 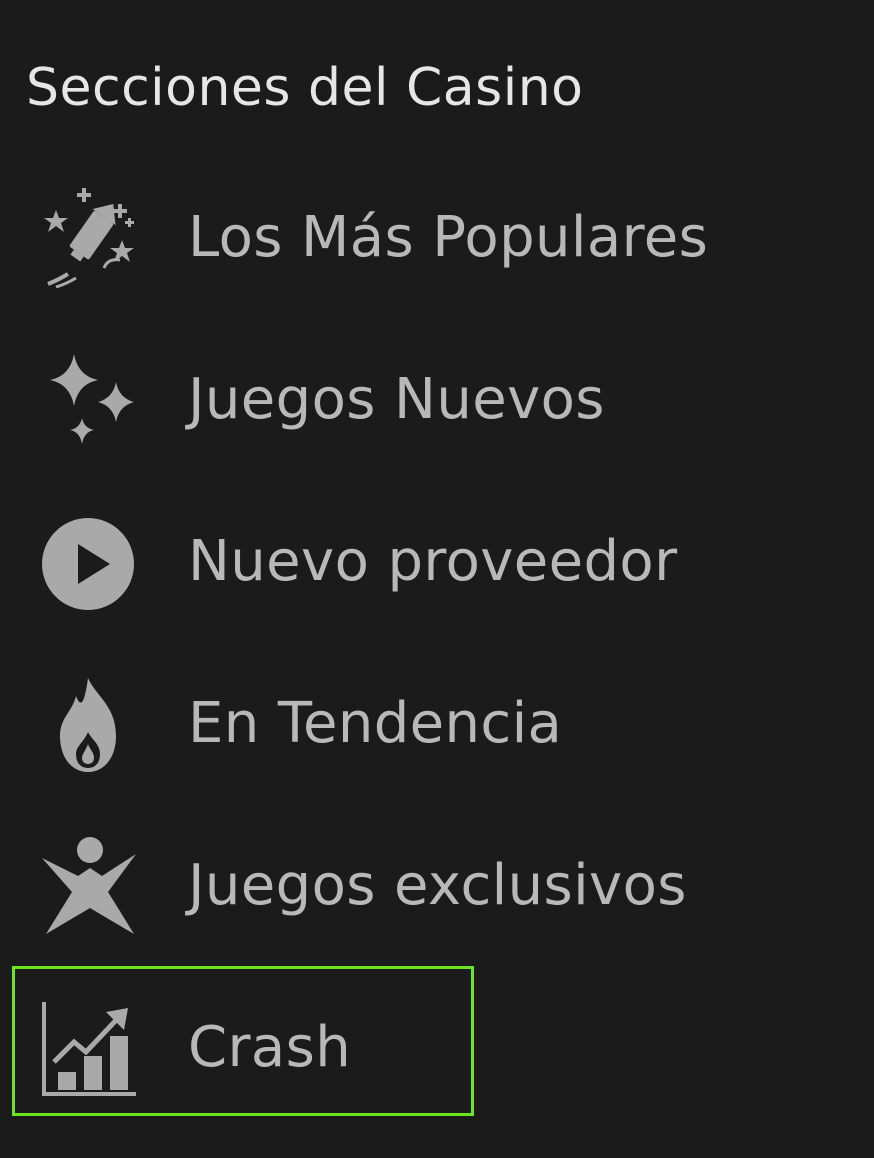 What do you see at coordinates (88, 238) in the screenshot?
I see `rocket-fireworks-icon` at bounding box center [88, 238].